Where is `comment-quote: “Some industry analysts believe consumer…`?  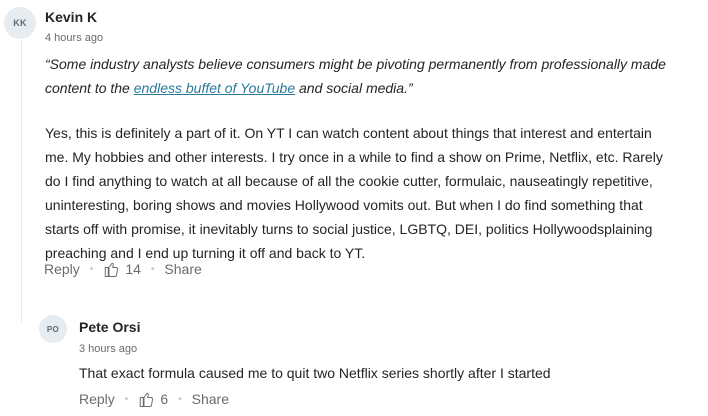 comment-quote: “Some industry analysts believe consumer… is located at coordinates (375, 76).